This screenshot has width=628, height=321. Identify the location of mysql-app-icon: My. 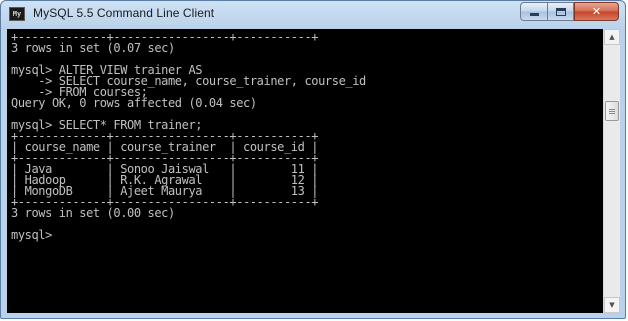
(17, 14).